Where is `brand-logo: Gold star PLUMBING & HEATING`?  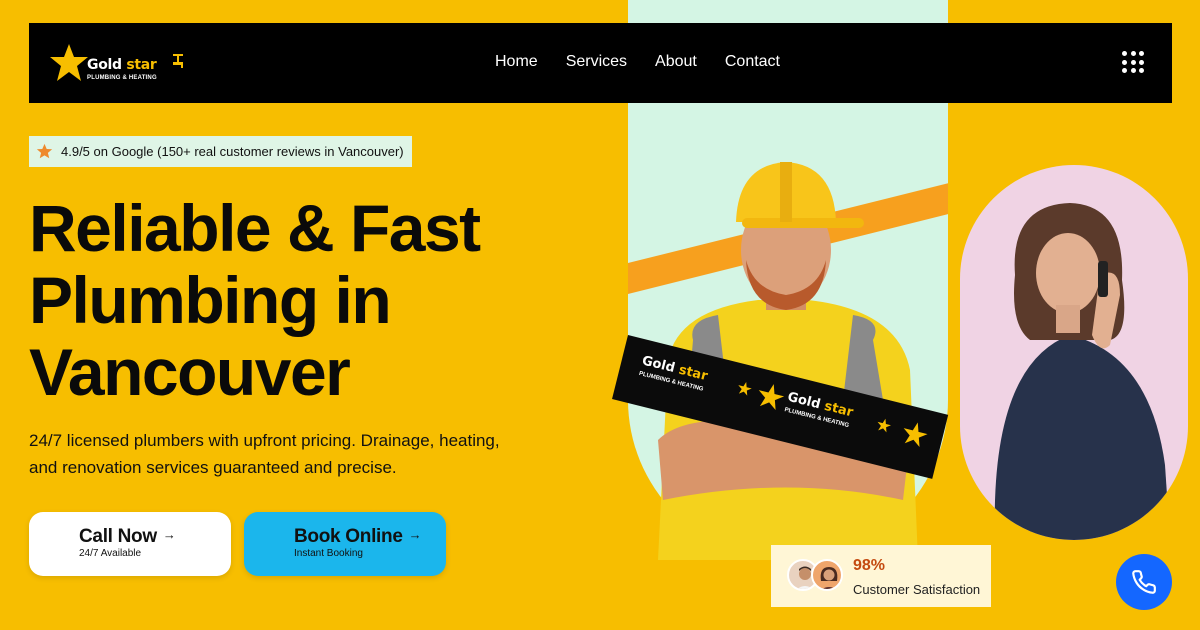
brand-logo: Gold star PLUMBING & HEATING is located at coordinates (119, 64).